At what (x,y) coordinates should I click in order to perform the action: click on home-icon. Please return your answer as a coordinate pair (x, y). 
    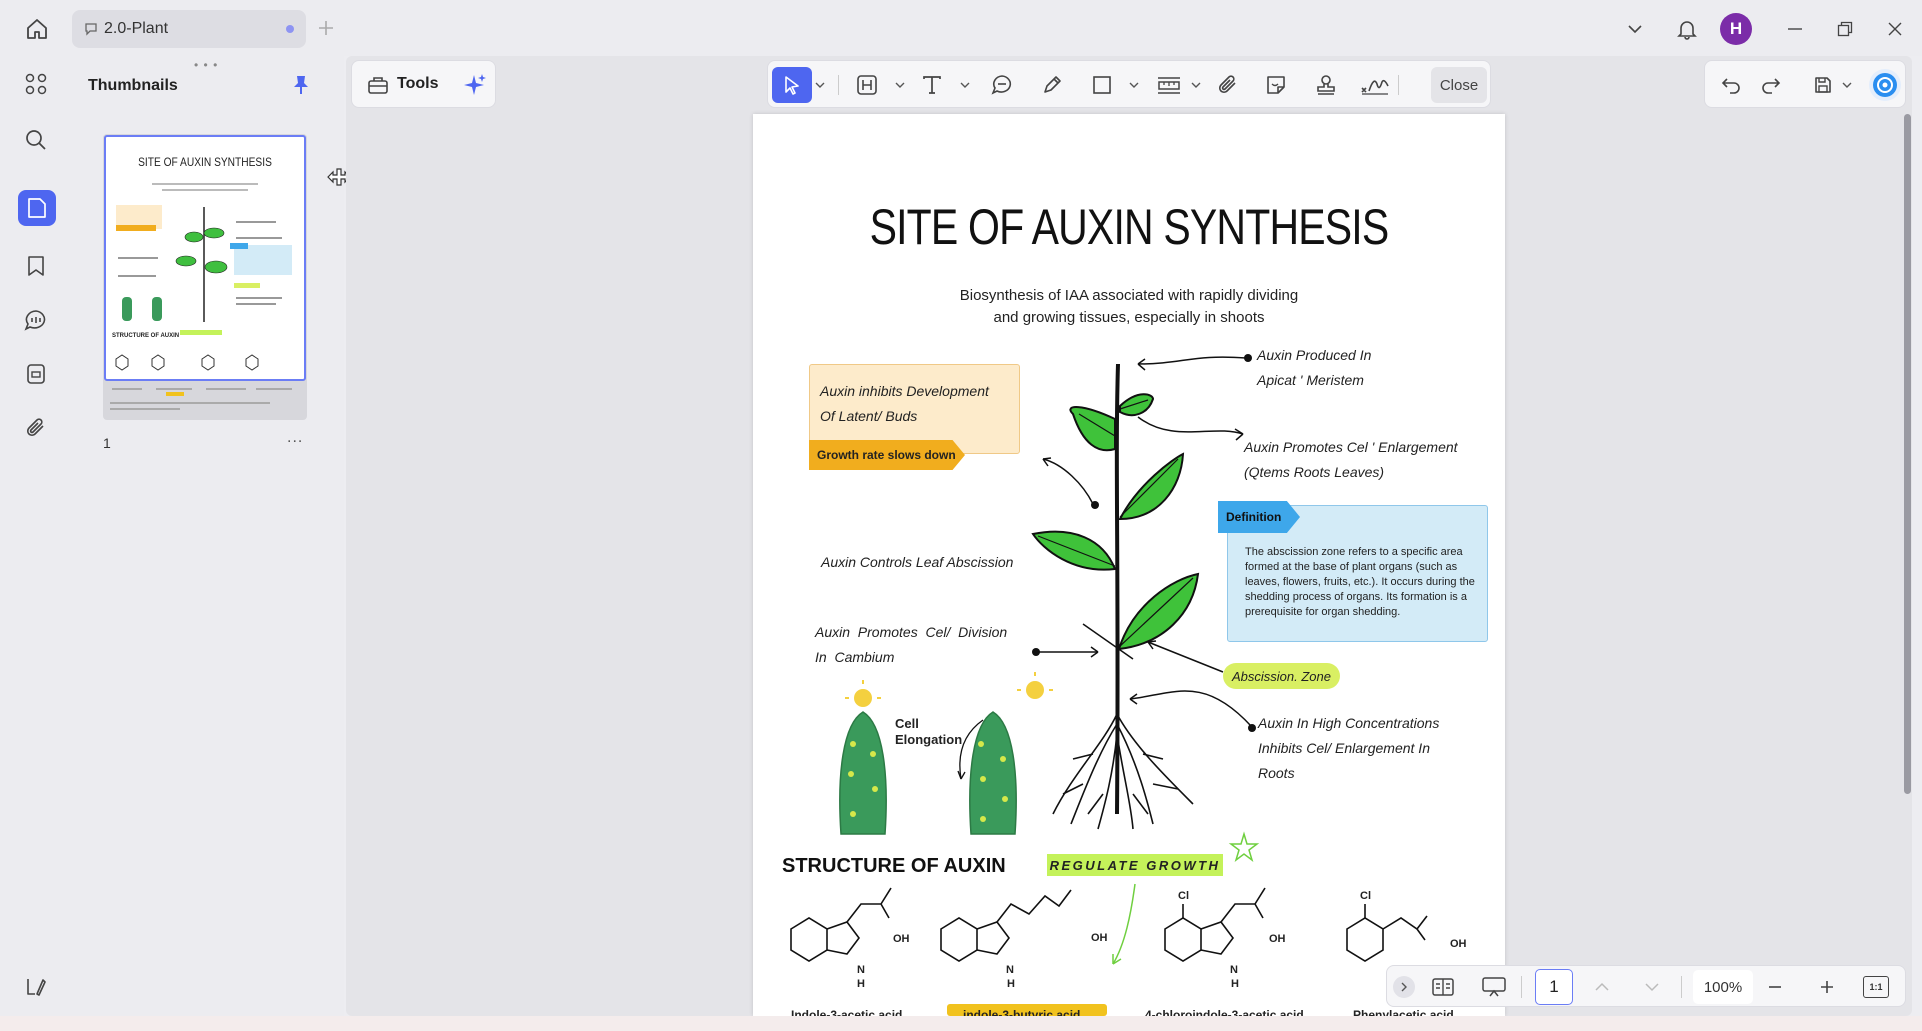
    Looking at the image, I should click on (37, 29).